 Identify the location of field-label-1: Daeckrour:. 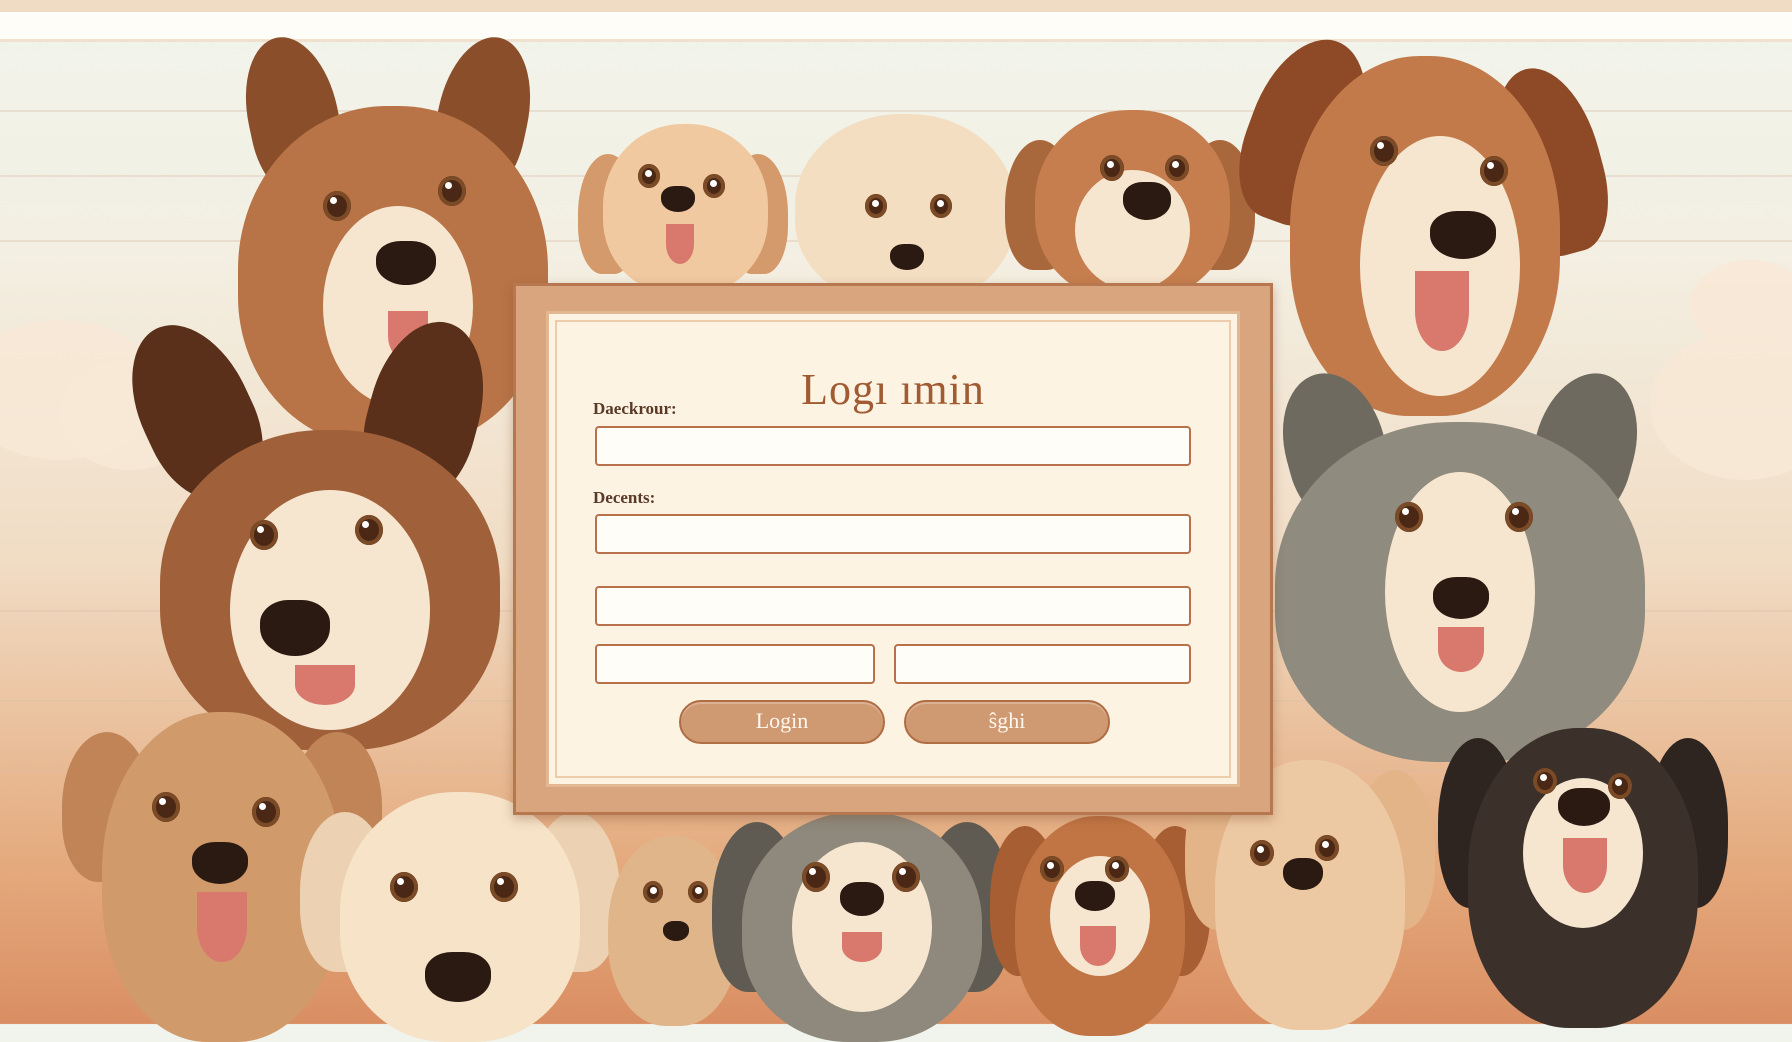
(635, 408).